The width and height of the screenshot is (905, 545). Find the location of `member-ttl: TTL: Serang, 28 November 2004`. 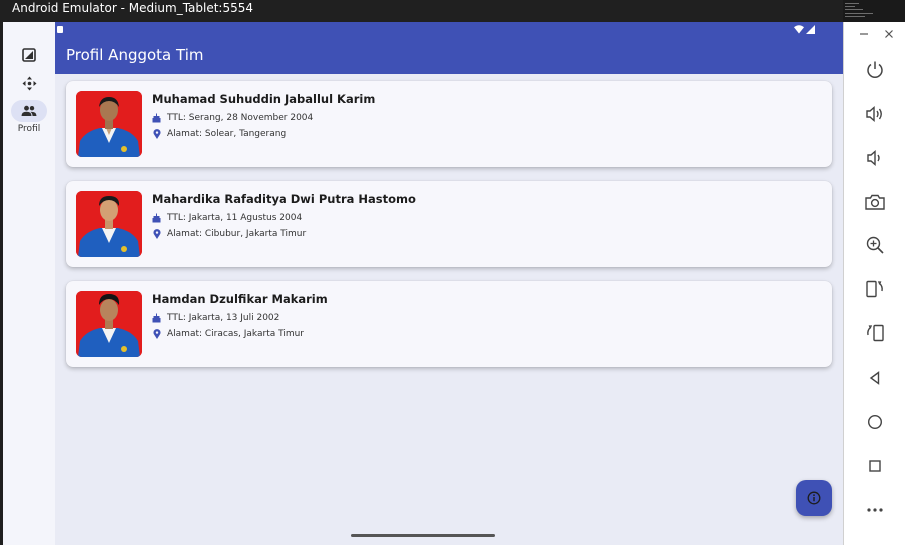

member-ttl: TTL: Serang, 28 November 2004 is located at coordinates (240, 118).